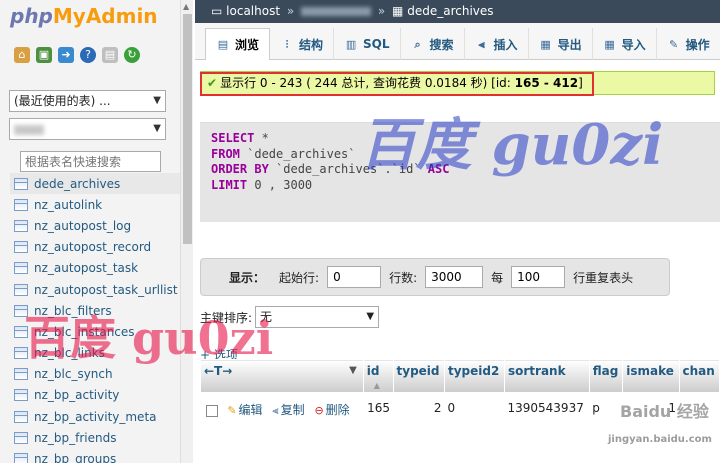 This screenshot has width=720, height=463. What do you see at coordinates (186, 6) in the screenshot?
I see `scroll-up-icon: ▲` at bounding box center [186, 6].